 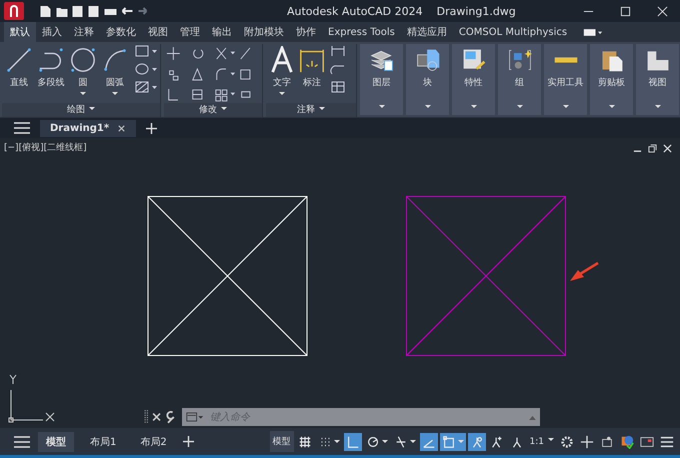 I want to click on ribbon-tab: COMSOL Multiphysics, so click(x=513, y=32).